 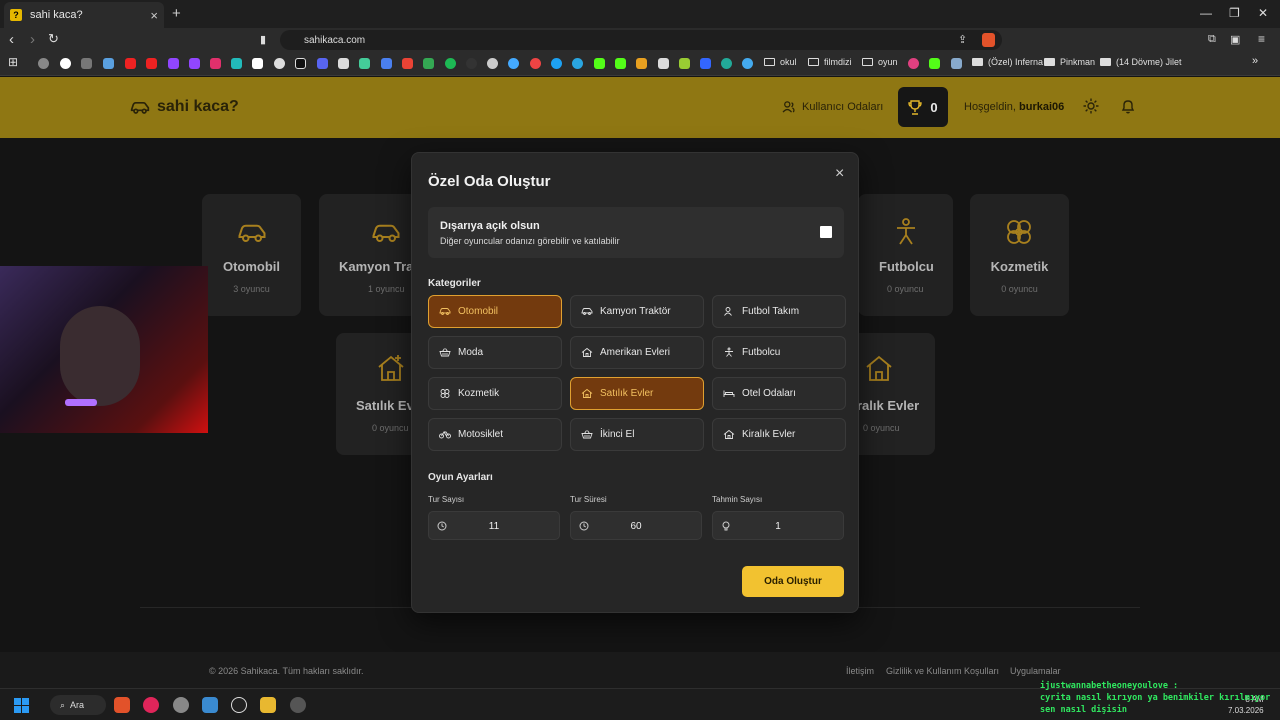 I want to click on address-bar: sahikaca.com, so click(x=641, y=40).